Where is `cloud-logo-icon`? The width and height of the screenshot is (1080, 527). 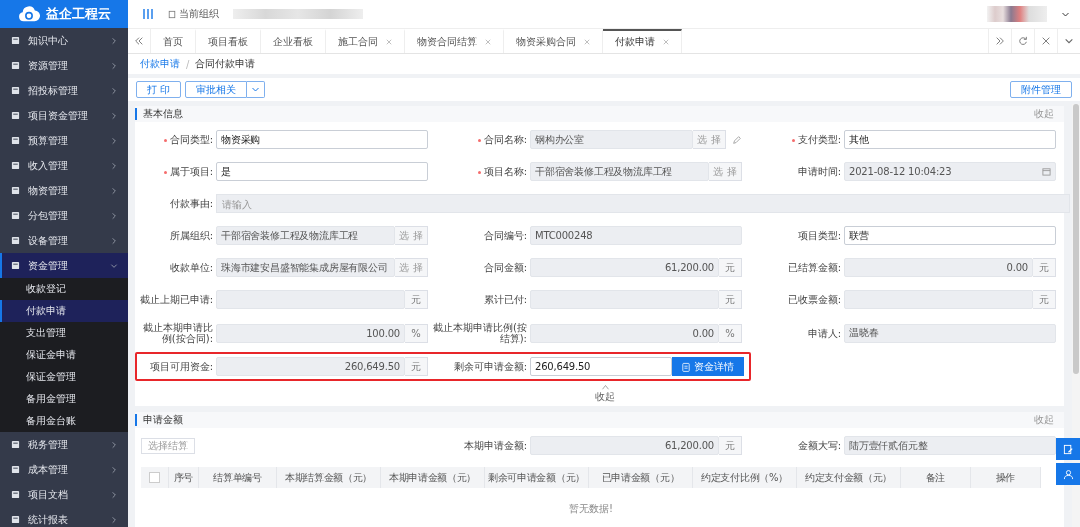 cloud-logo-icon is located at coordinates (28, 14).